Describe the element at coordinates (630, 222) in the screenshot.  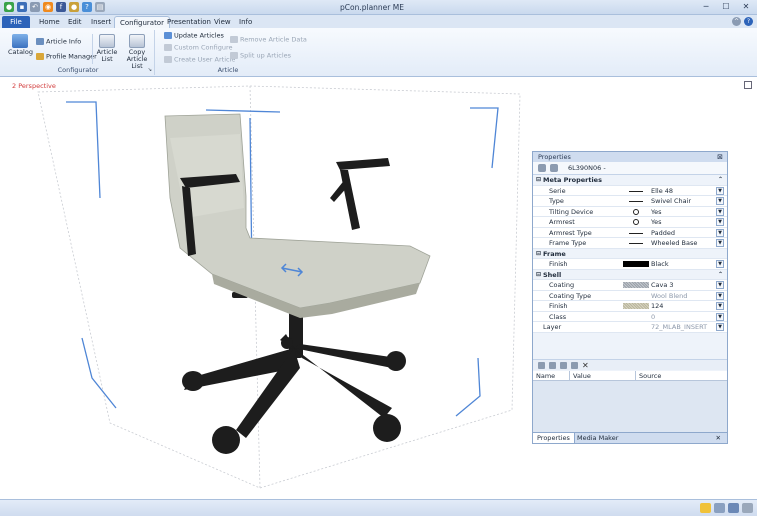
I see `row-armrest: Armrest Yes ▼` at that location.